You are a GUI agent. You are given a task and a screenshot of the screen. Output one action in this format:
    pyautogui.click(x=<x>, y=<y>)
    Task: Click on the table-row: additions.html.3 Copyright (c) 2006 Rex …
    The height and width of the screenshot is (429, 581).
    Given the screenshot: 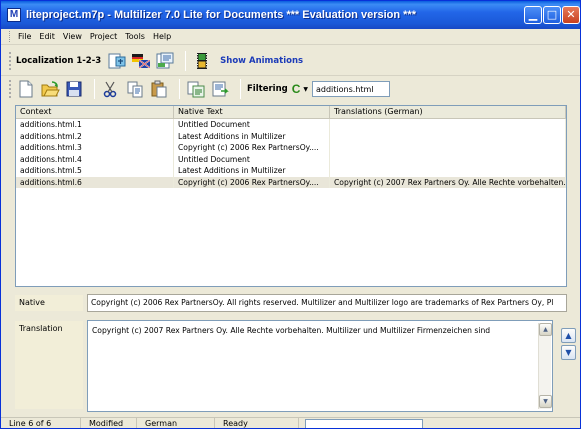 What is the action you would take?
    pyautogui.click(x=291, y=148)
    